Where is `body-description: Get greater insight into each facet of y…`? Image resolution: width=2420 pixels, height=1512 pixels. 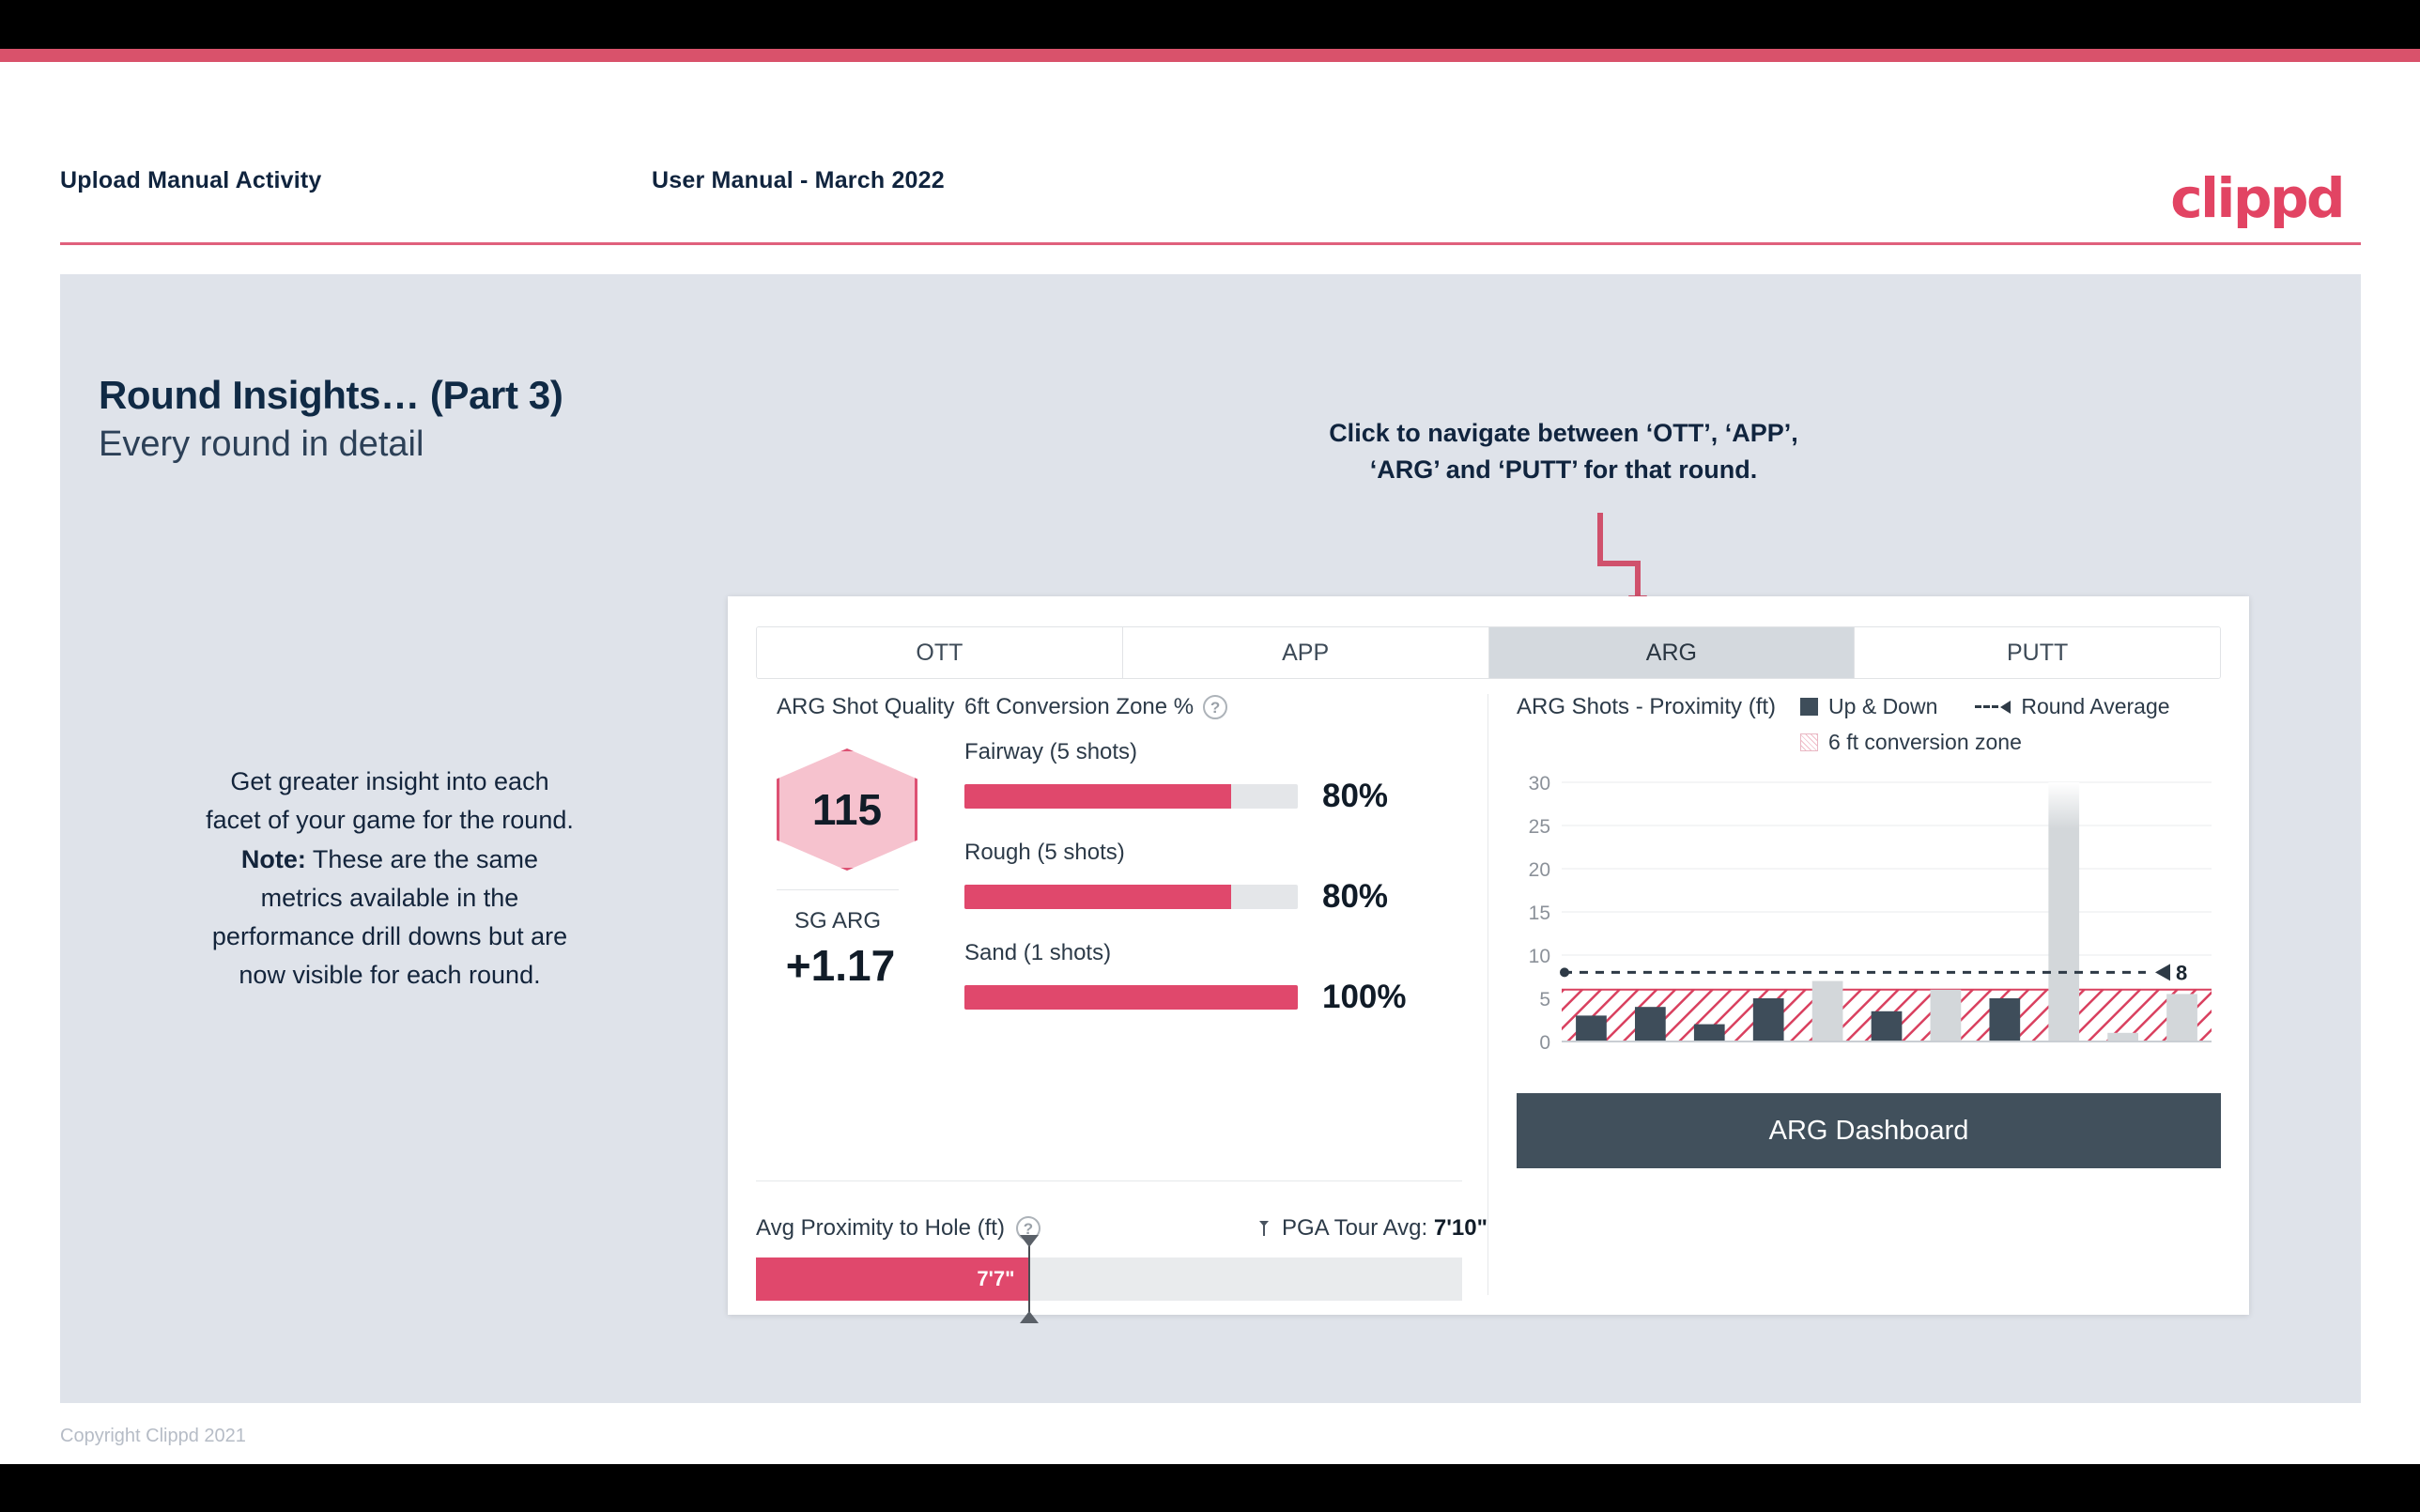
body-description: Get greater insight into each facet of y… is located at coordinates (390, 879).